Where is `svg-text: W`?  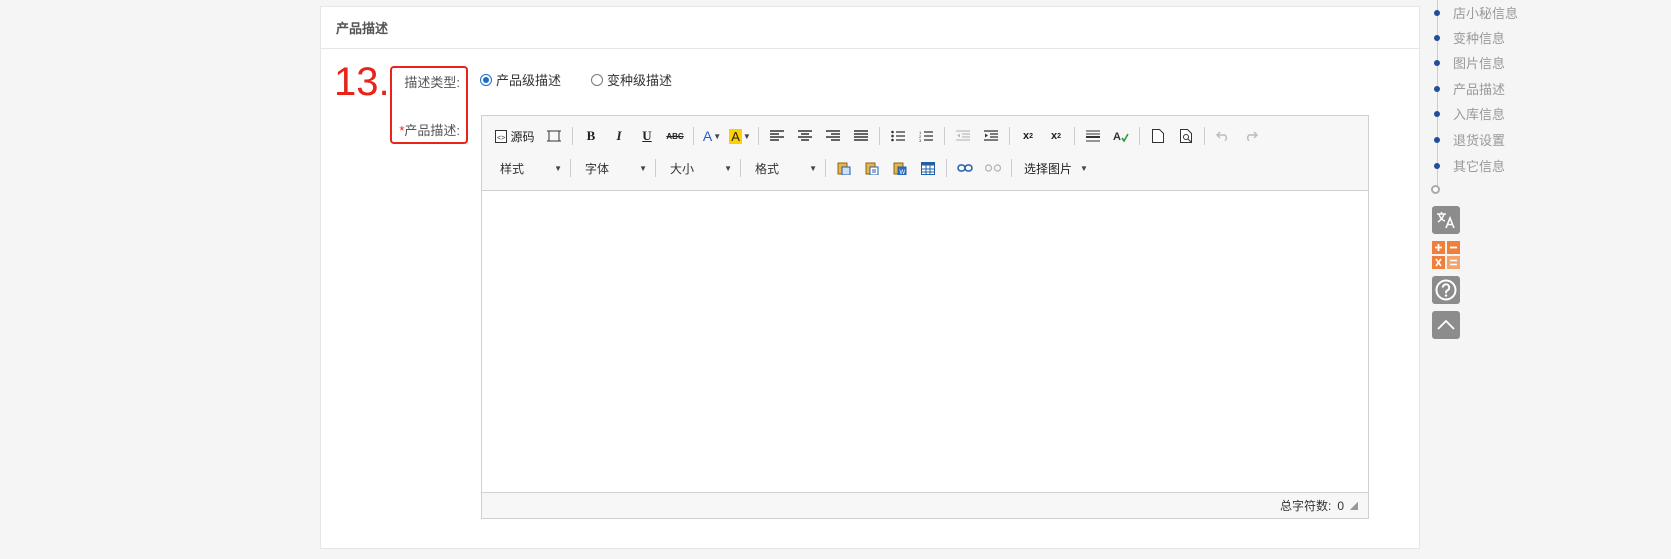
svg-text: W is located at coordinates (903, 172).